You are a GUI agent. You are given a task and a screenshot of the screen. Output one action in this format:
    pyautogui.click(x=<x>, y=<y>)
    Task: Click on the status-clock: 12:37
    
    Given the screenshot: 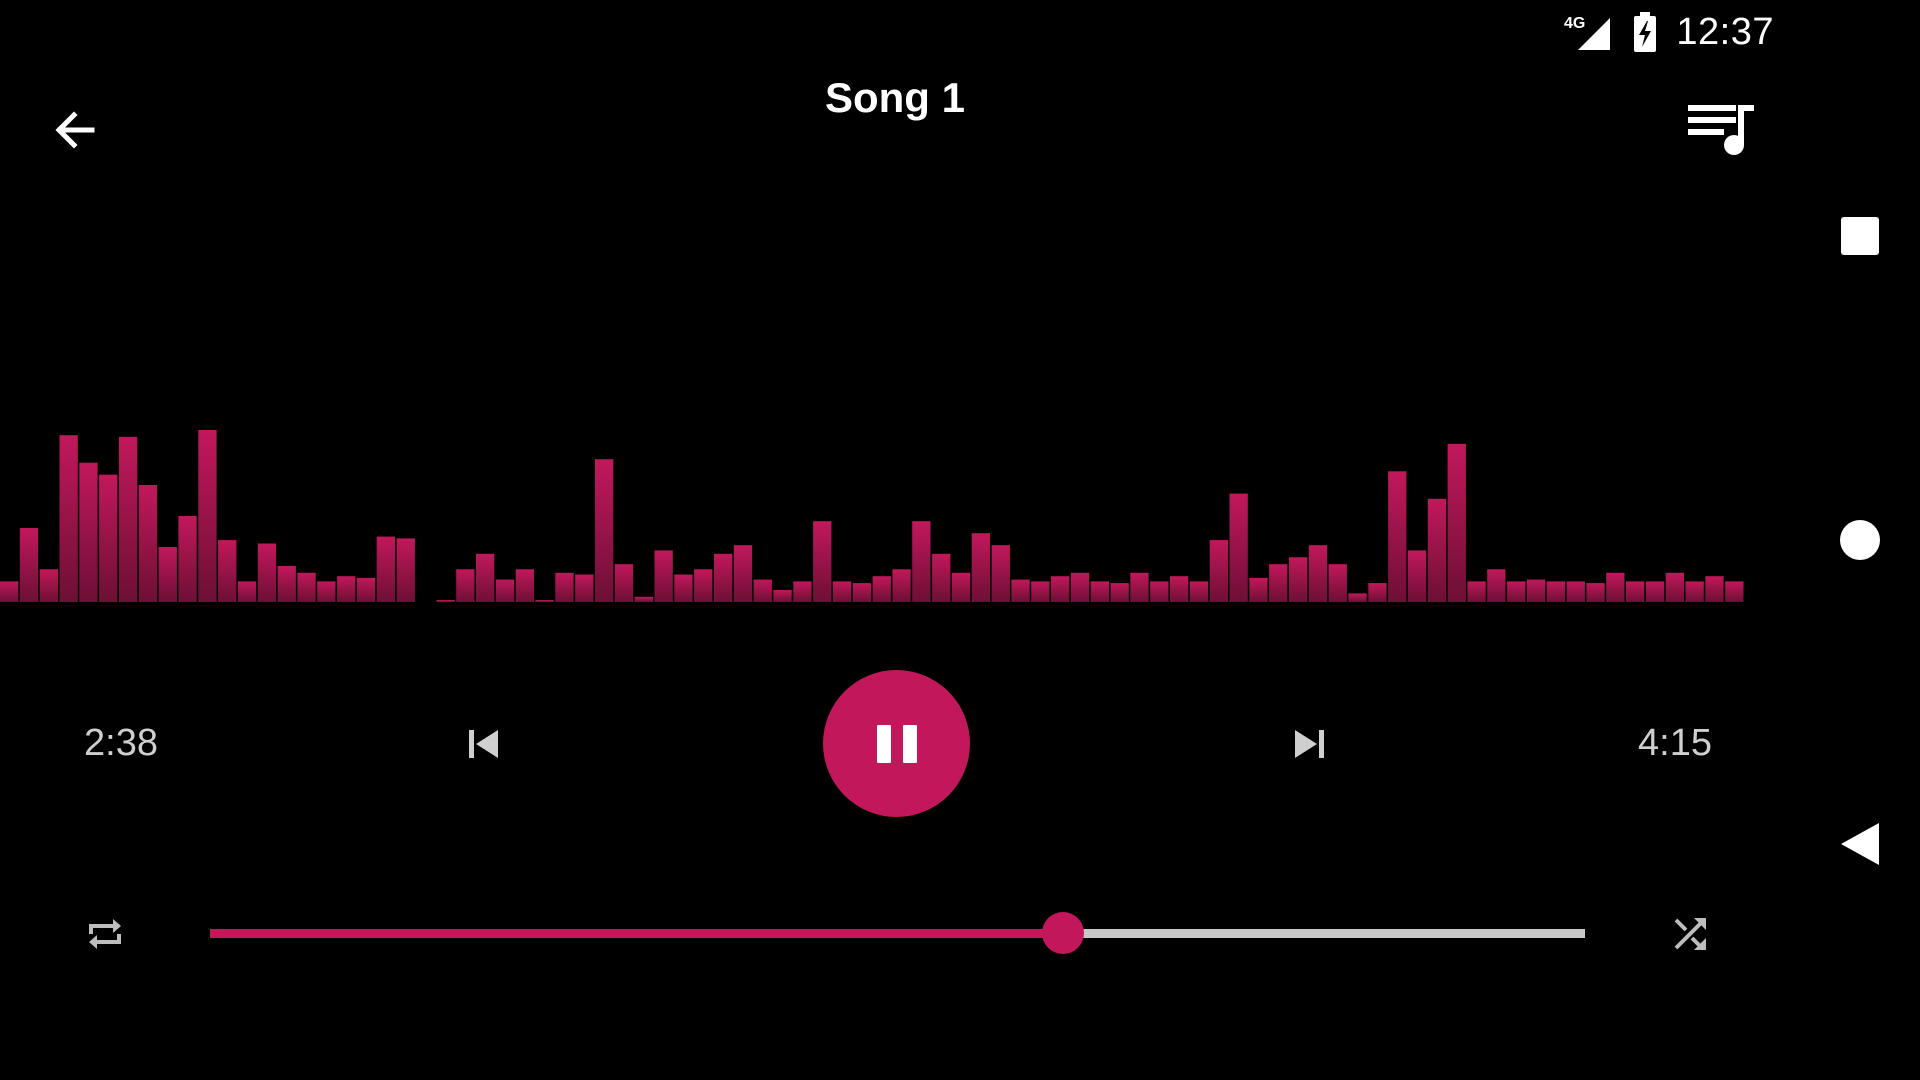 What is the action you would take?
    pyautogui.click(x=1725, y=31)
    